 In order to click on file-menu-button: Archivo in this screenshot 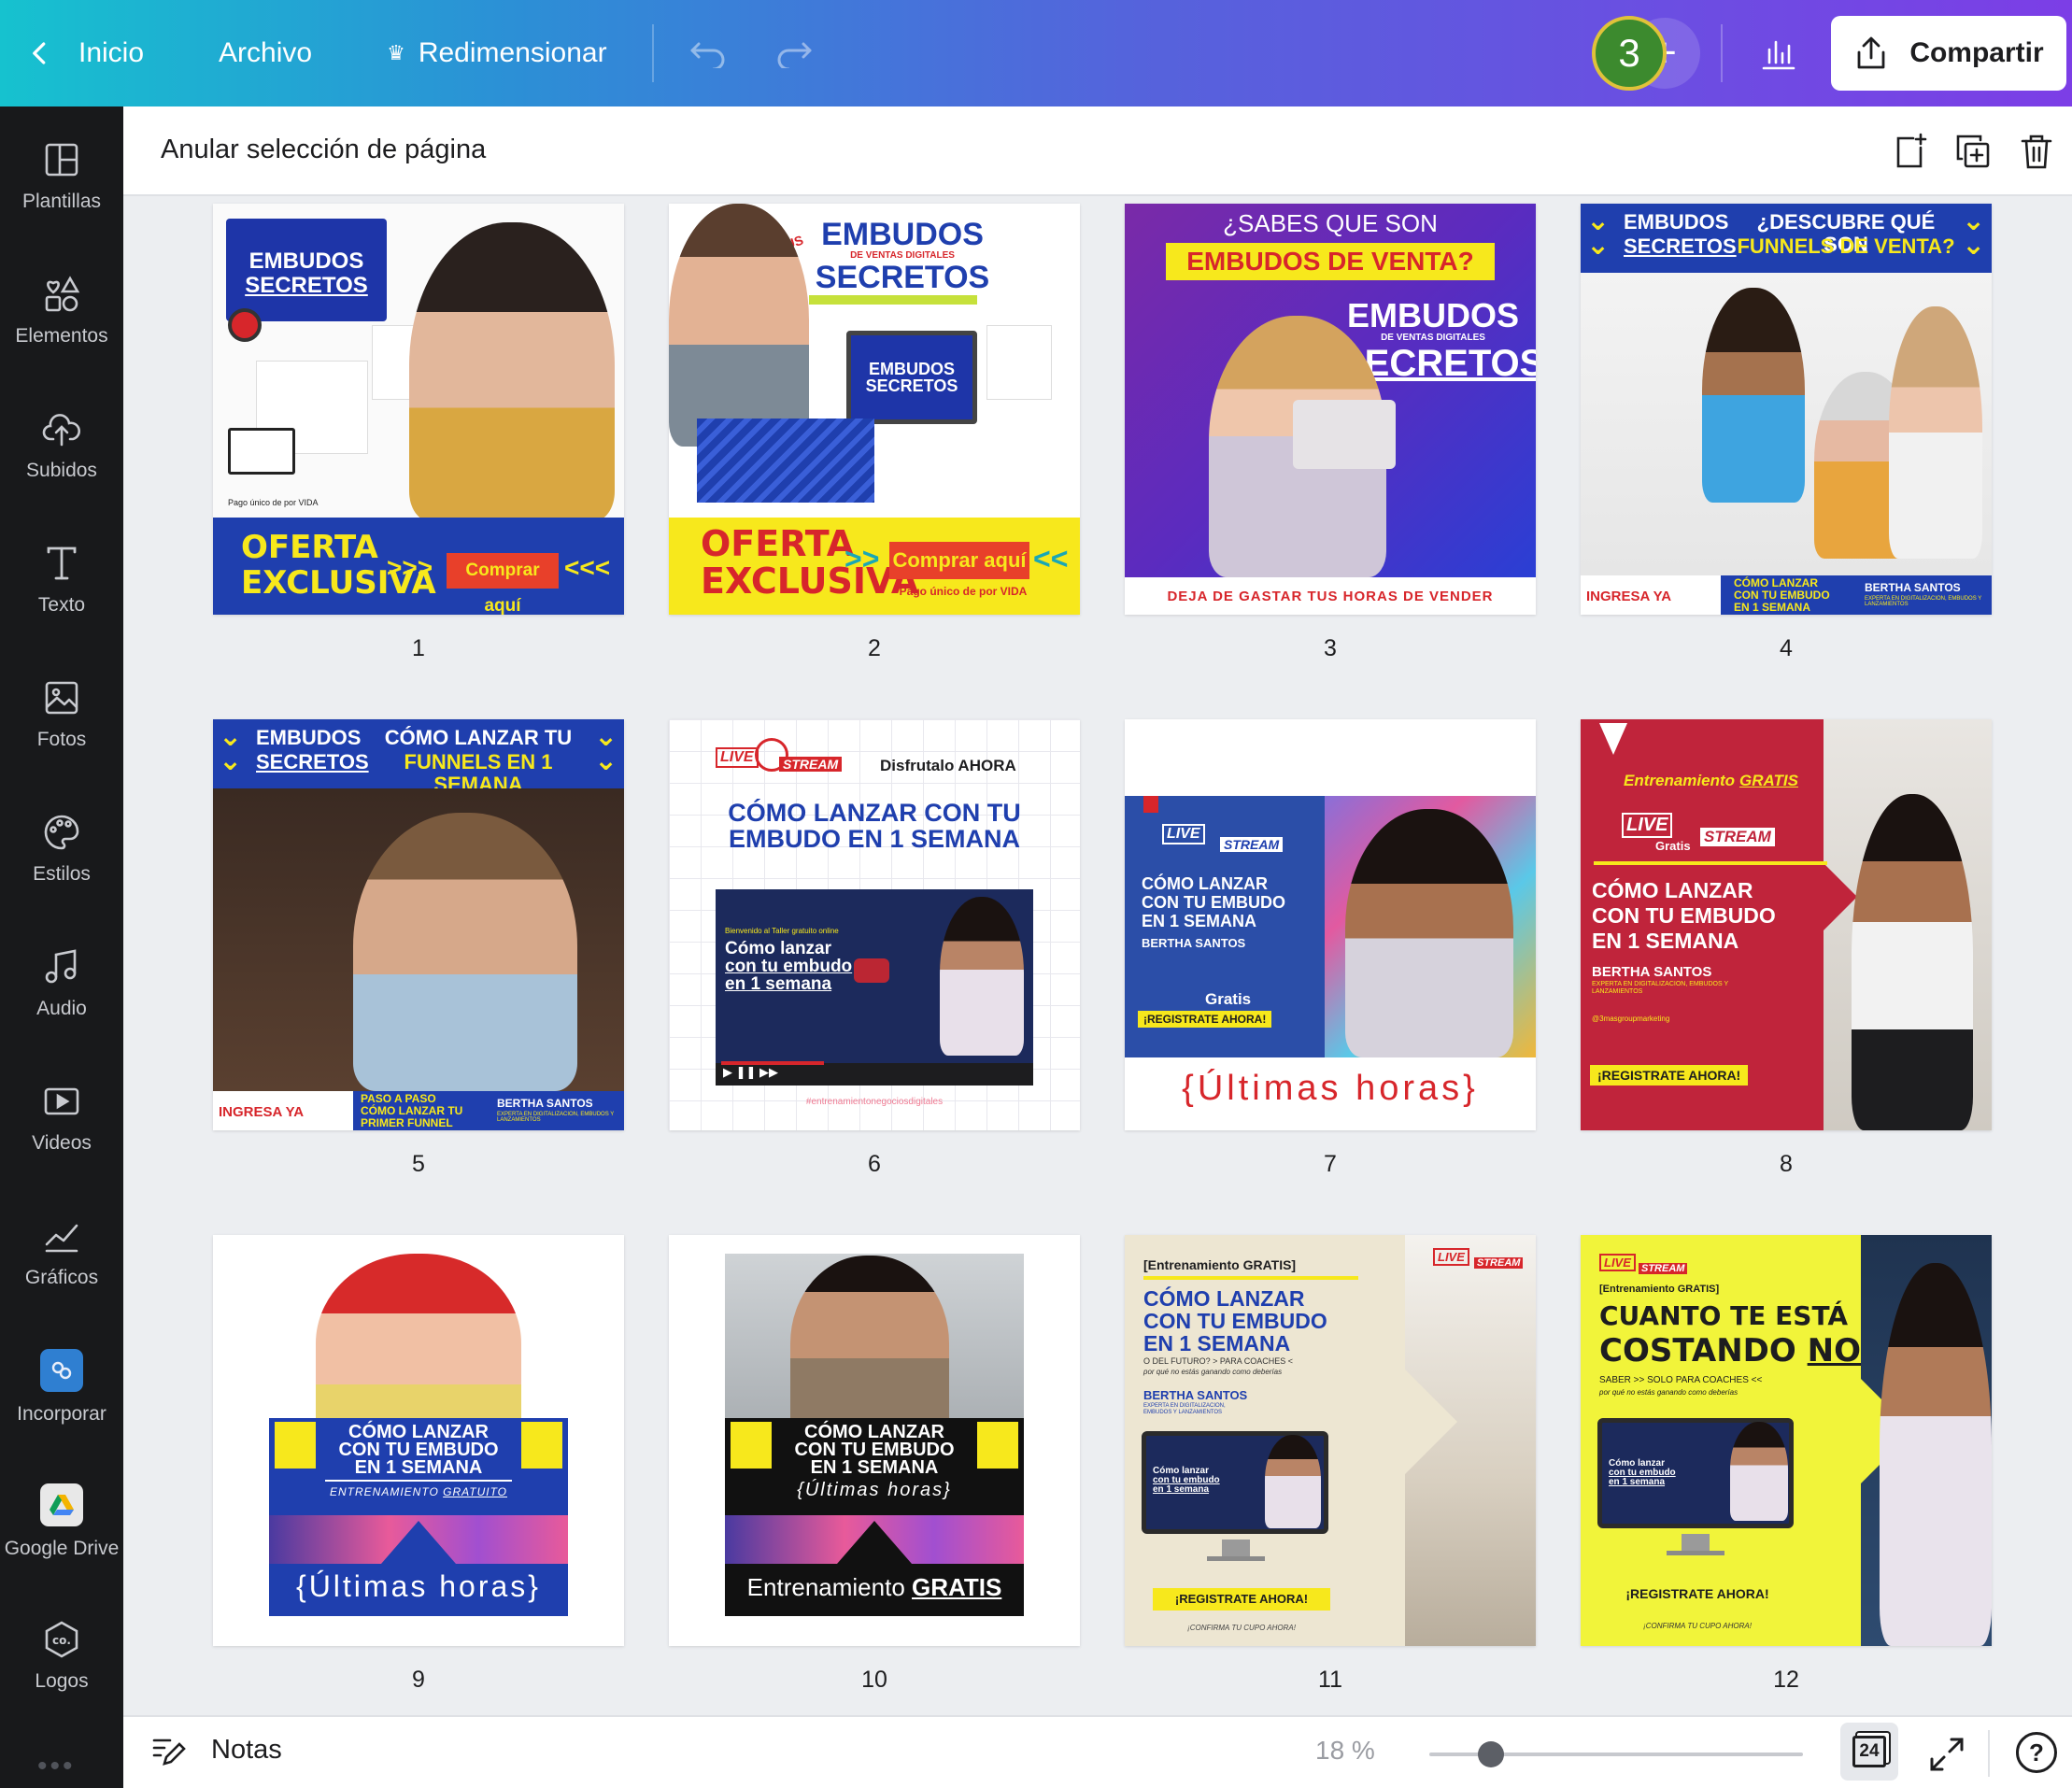, I will do `click(265, 53)`.